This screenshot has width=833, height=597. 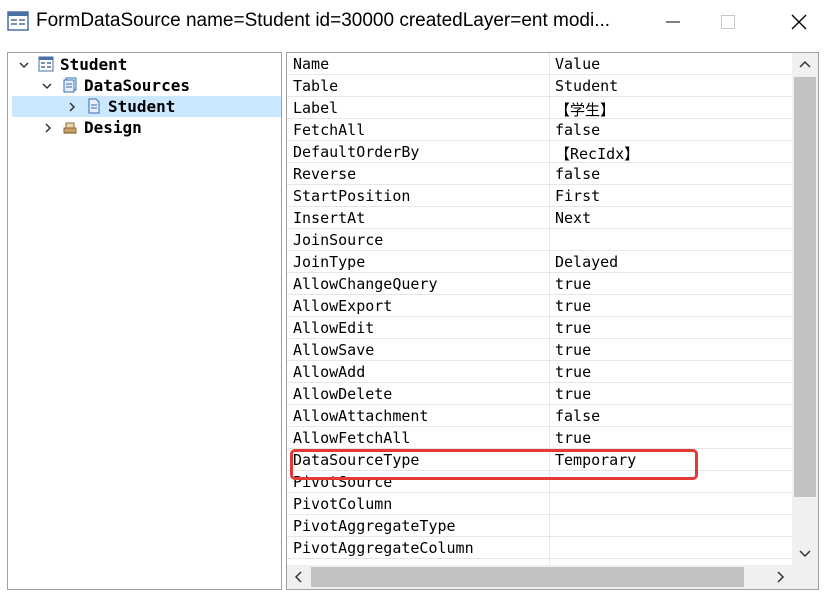 What do you see at coordinates (325, 174) in the screenshot?
I see `property-name: Reverse` at bounding box center [325, 174].